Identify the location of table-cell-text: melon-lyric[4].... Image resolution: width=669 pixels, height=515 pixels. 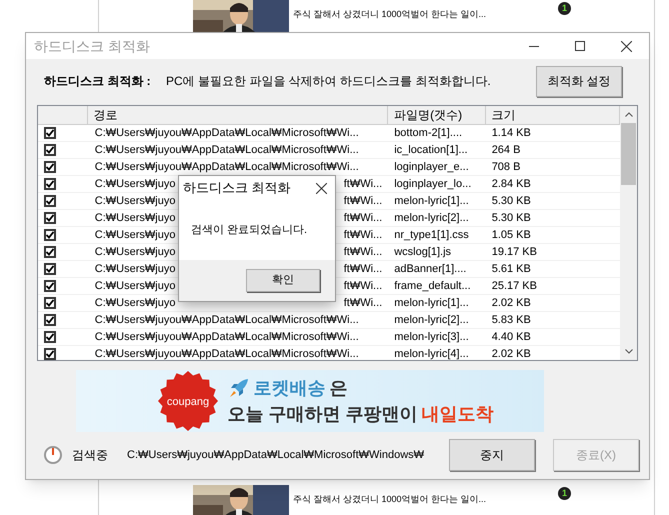
(431, 353).